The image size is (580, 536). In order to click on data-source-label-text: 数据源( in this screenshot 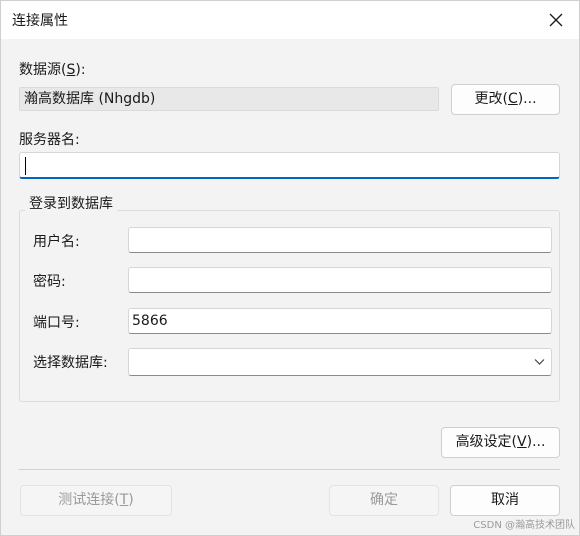, I will do `click(43, 70)`.